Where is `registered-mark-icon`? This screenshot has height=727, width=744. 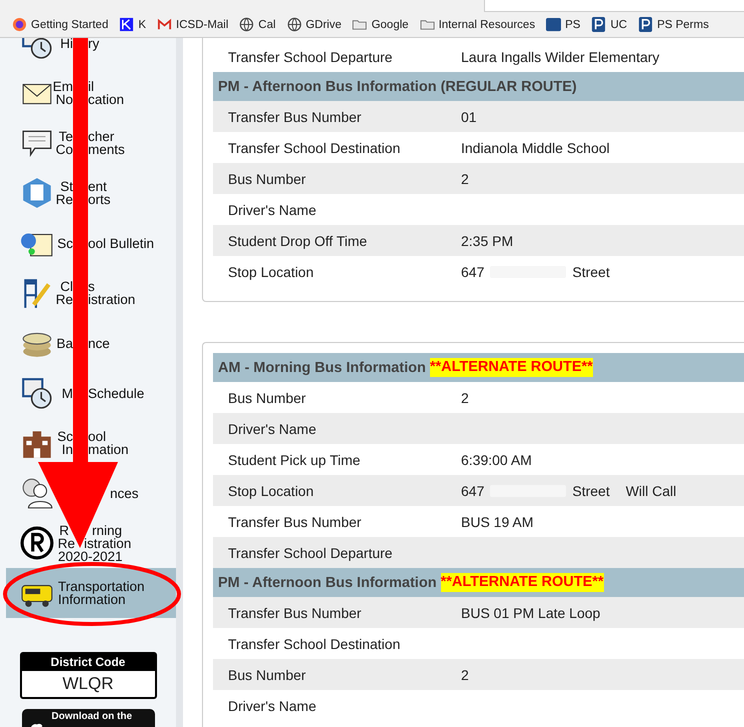 registered-mark-icon is located at coordinates (37, 543).